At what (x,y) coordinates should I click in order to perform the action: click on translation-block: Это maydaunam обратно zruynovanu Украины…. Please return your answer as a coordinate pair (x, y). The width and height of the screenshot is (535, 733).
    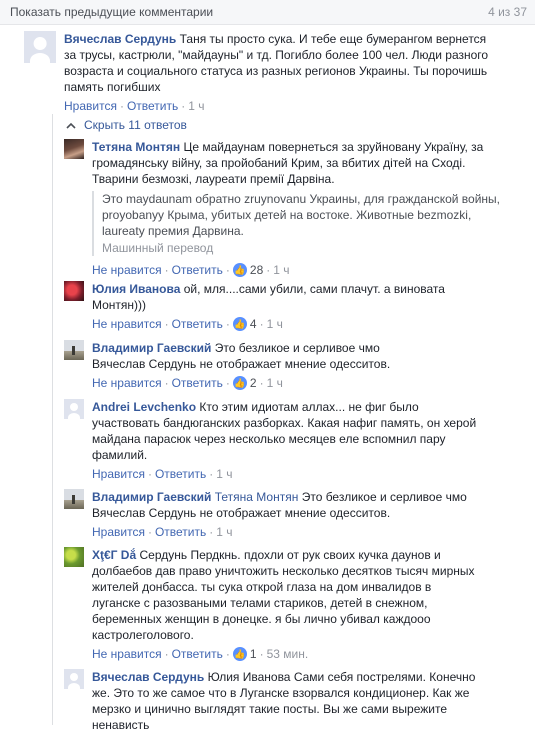
    Looking at the image, I should click on (299, 223).